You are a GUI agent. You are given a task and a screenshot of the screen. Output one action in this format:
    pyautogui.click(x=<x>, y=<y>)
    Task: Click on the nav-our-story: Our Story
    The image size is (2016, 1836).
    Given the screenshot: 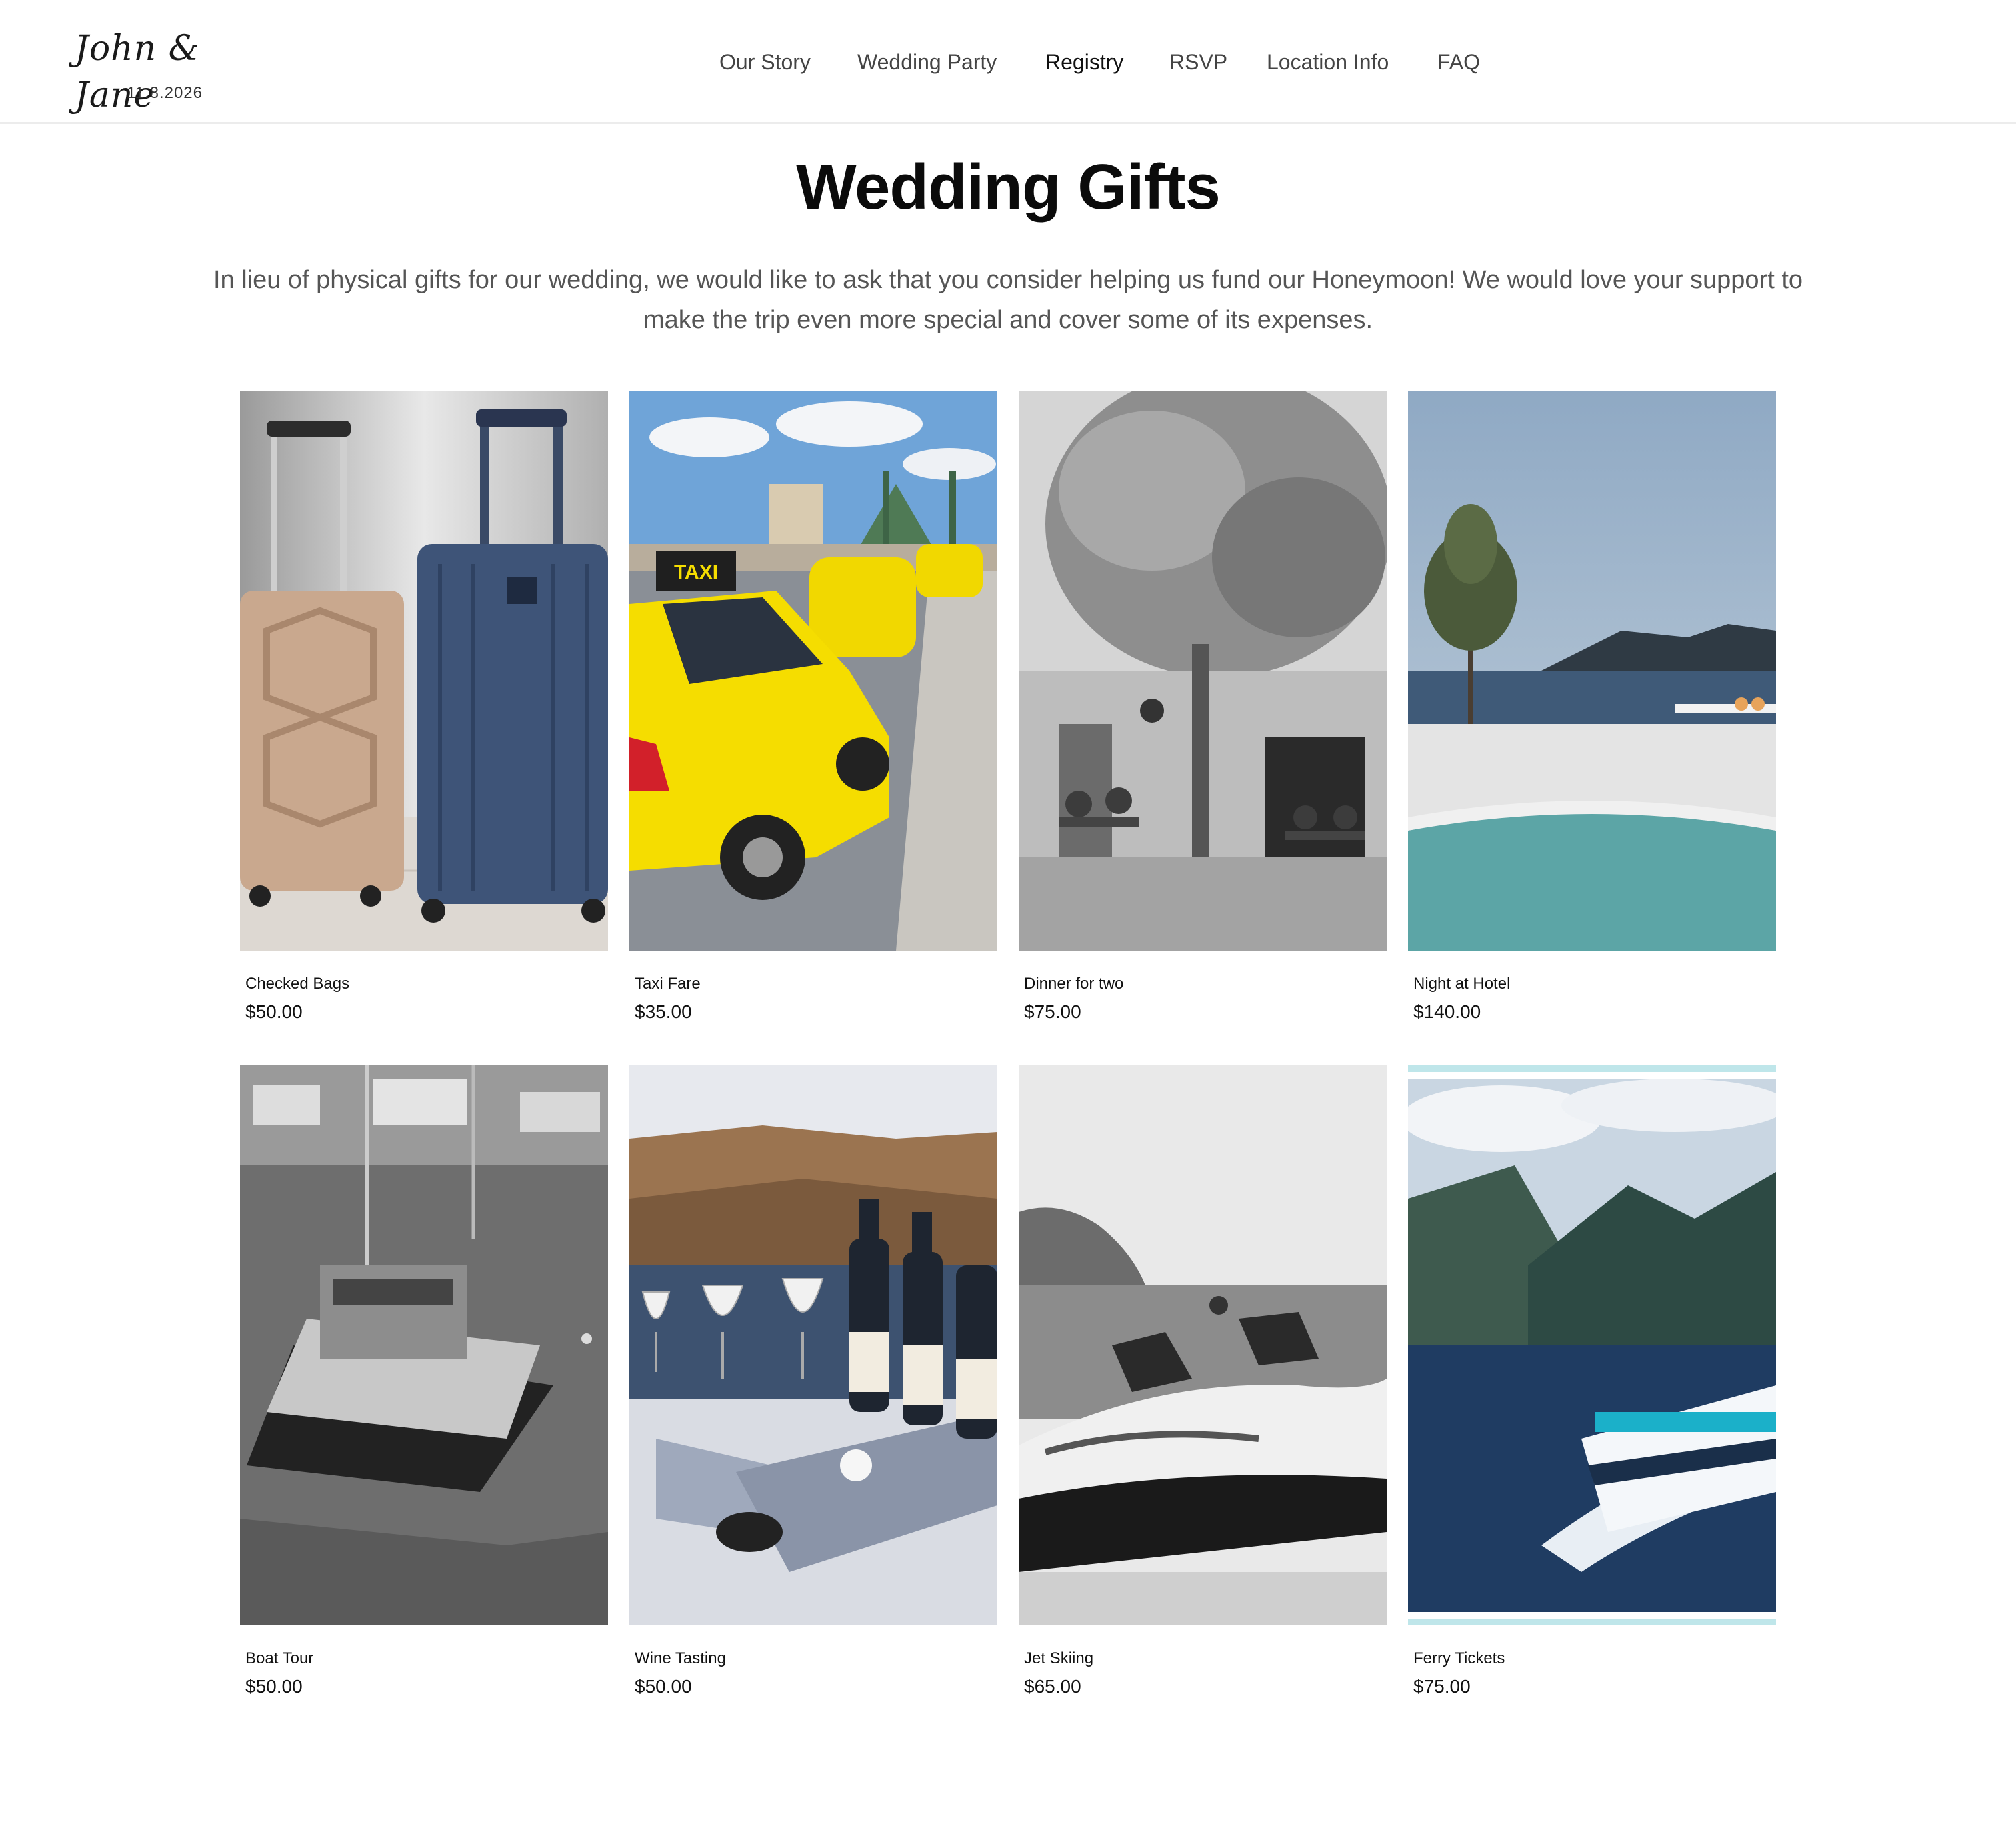 What is the action you would take?
    pyautogui.click(x=765, y=62)
    